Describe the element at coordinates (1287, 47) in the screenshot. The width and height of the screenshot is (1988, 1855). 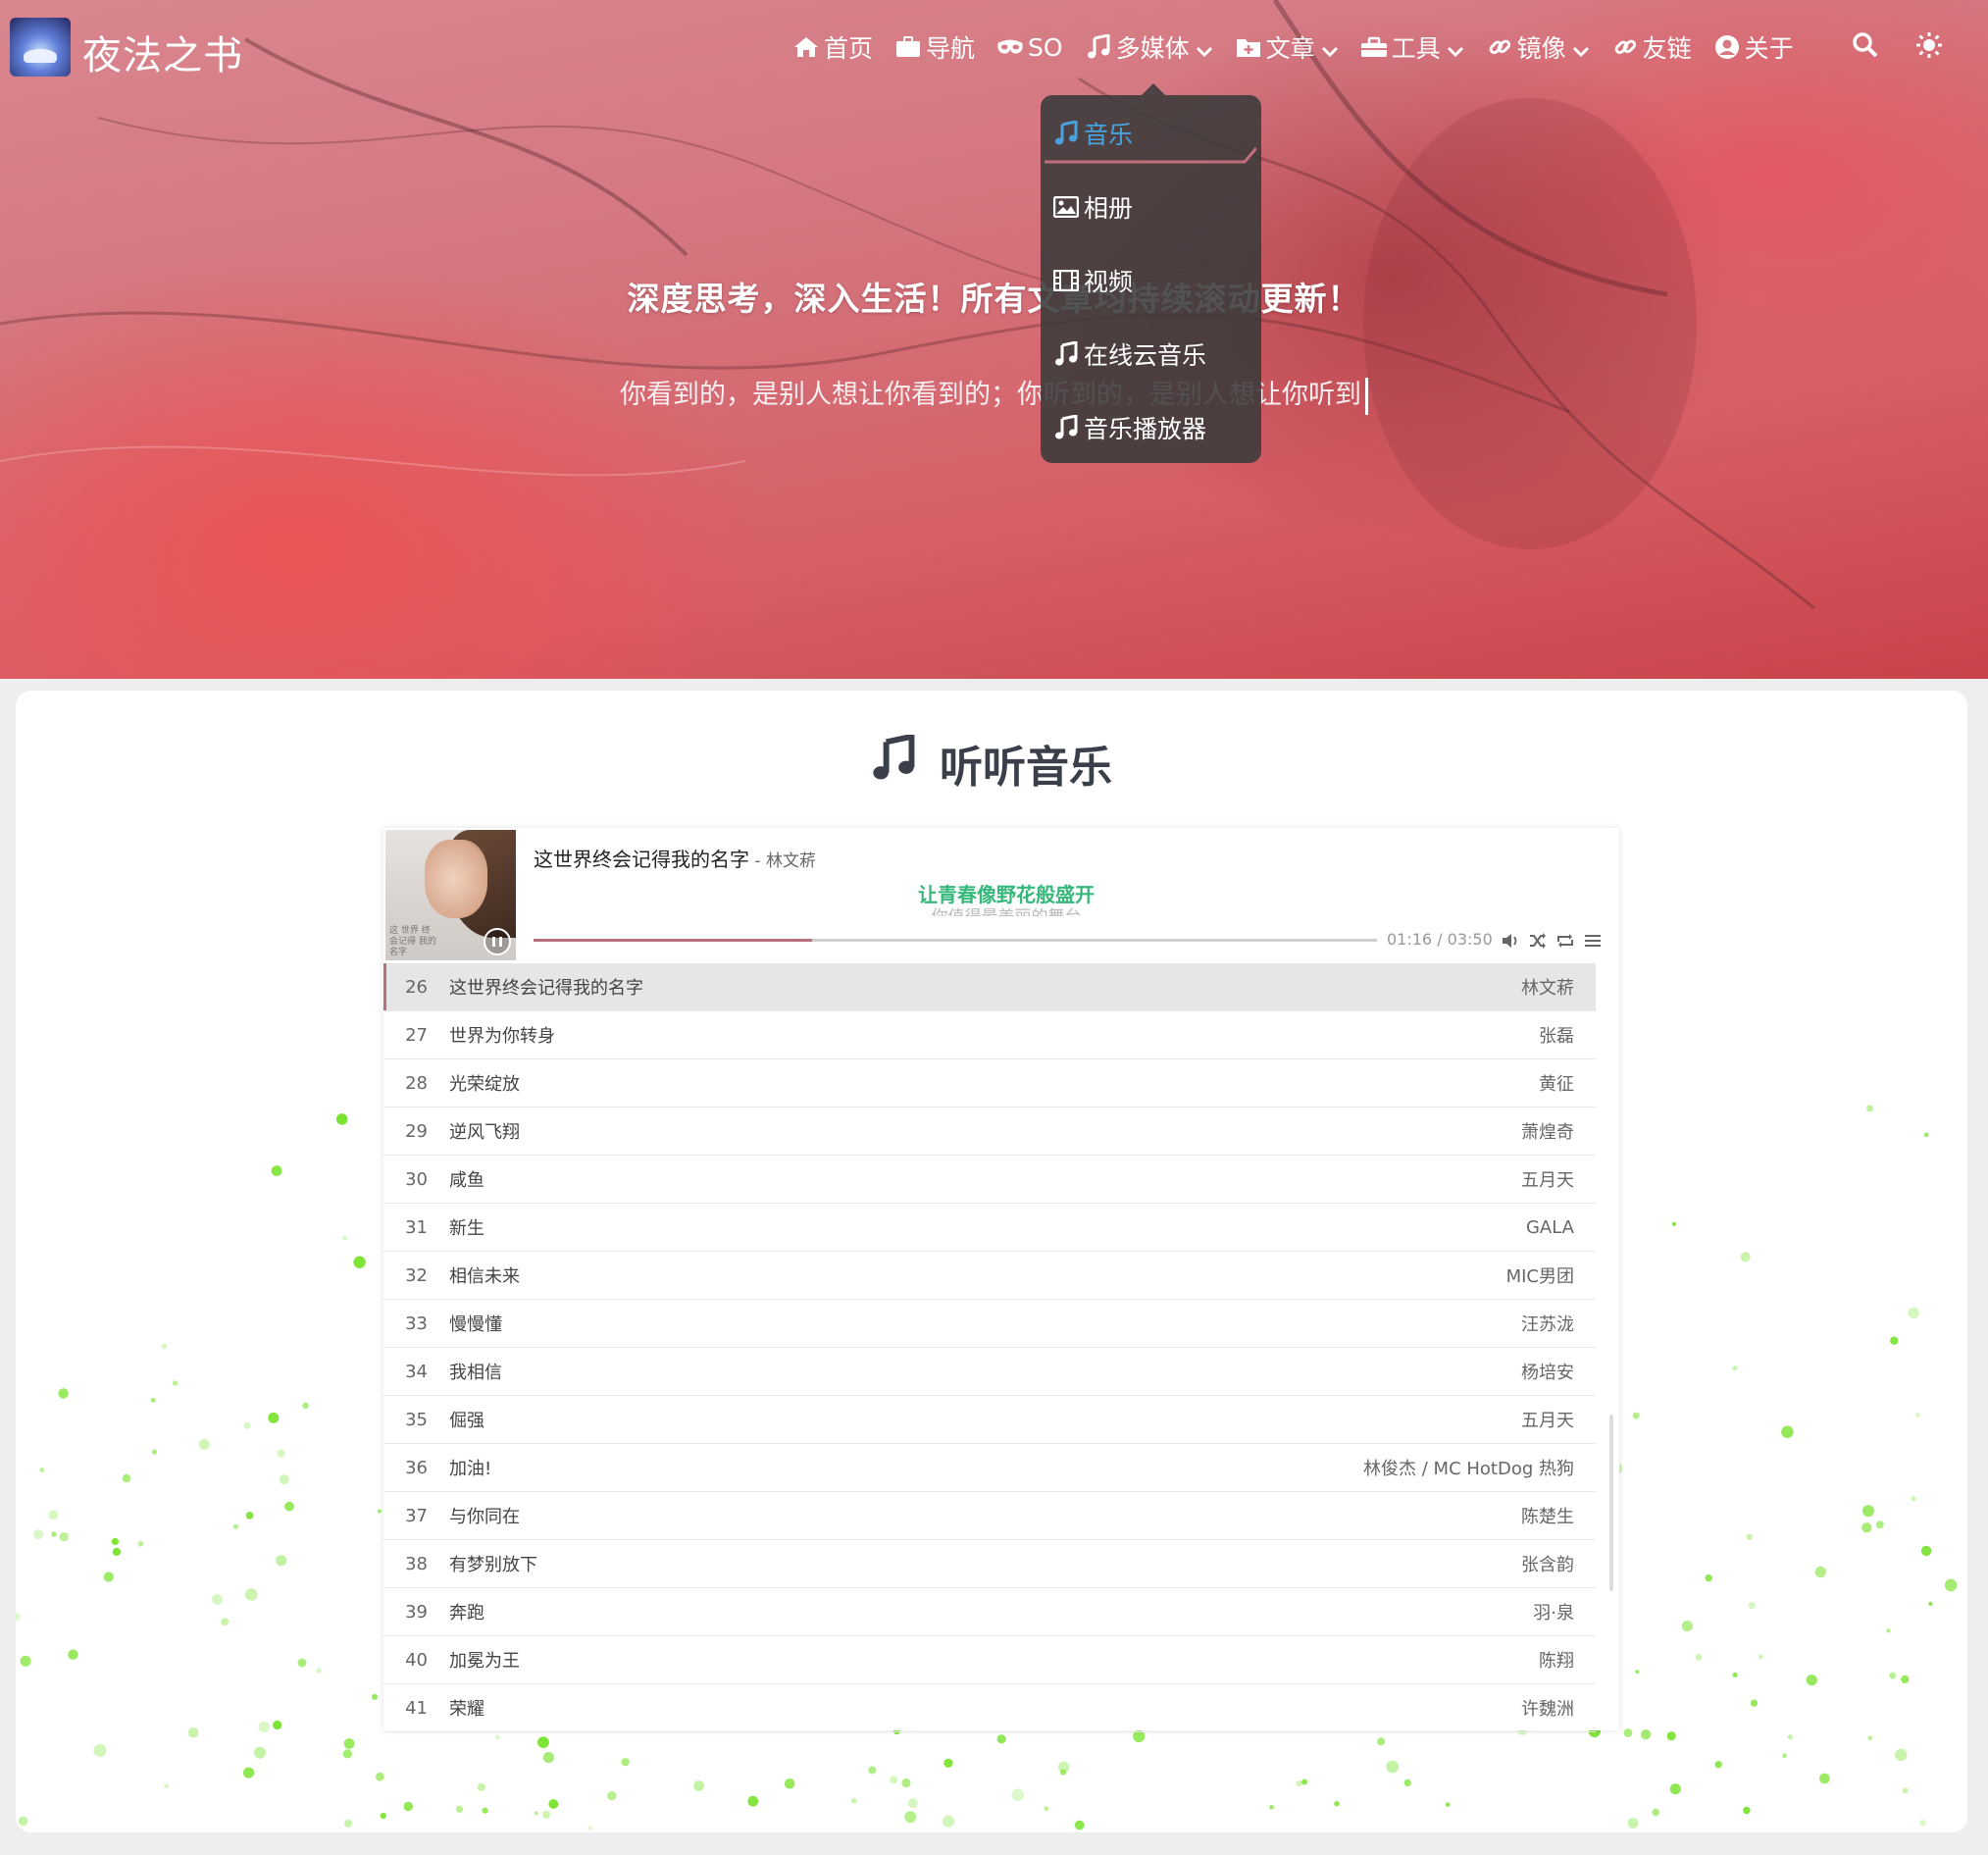
I see `nav-item-articles: 文章` at that location.